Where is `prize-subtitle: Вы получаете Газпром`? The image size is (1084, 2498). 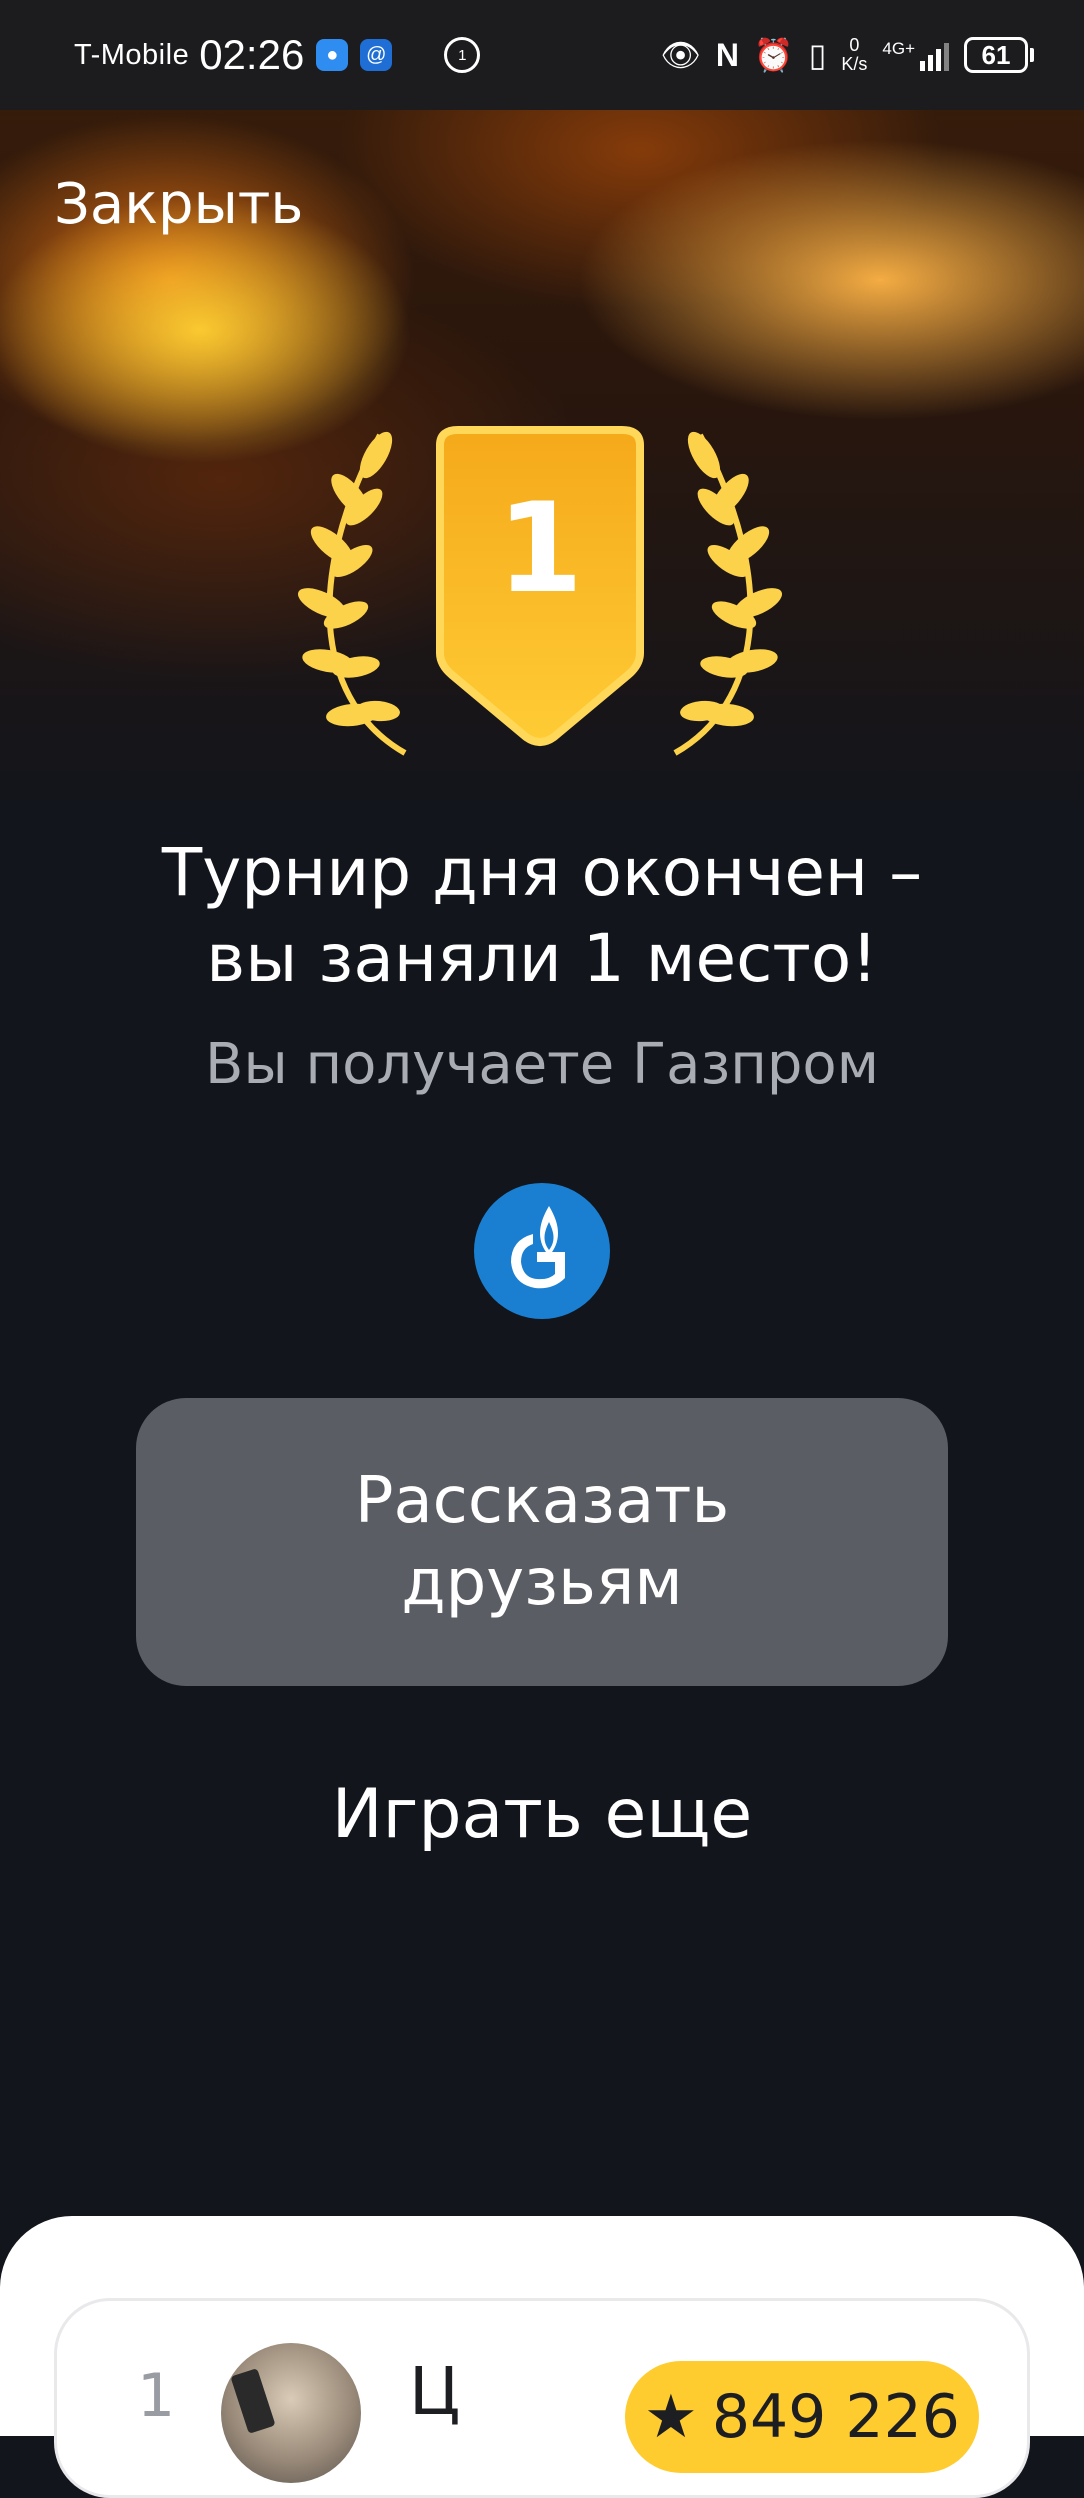 prize-subtitle: Вы получаете Газпром is located at coordinates (542, 1064).